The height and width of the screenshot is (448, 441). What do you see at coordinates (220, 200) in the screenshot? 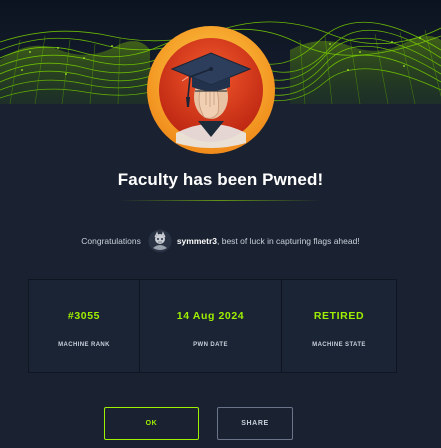
I see `title-divider` at bounding box center [220, 200].